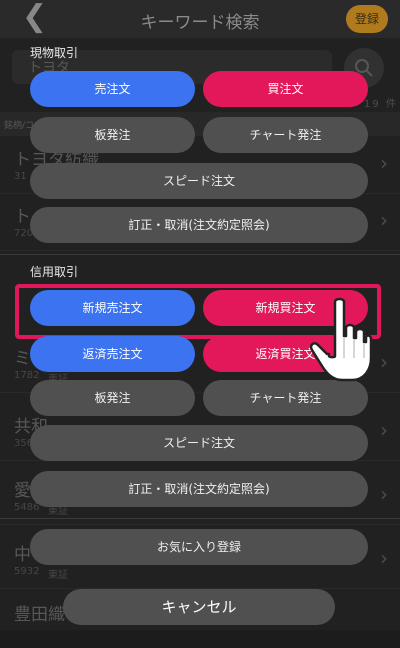  I want to click on header: ❮ キーワード検索 登録, so click(200, 19).